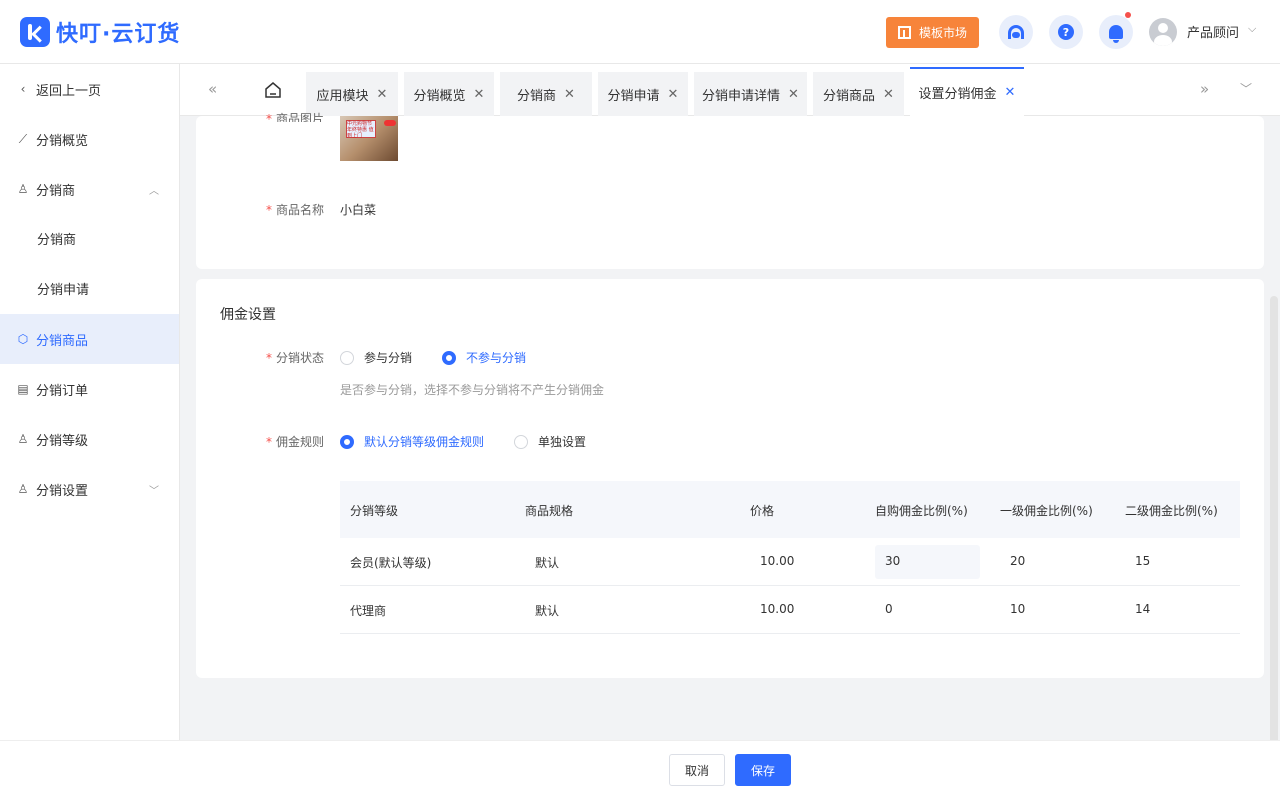 This screenshot has height=800, width=1280. Describe the element at coordinates (1046, 511) in the screenshot. I see `column-header: 一级佣金比例(%)` at that location.